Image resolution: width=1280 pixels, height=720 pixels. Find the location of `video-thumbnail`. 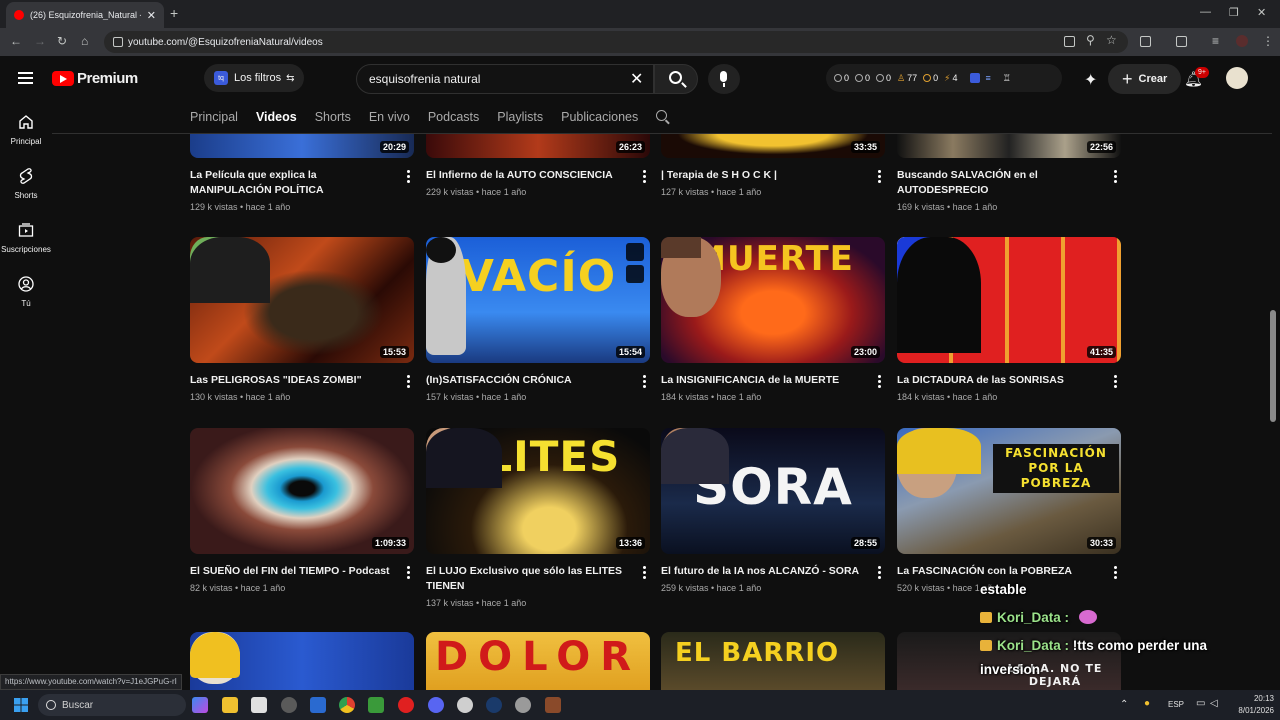

video-thumbnail is located at coordinates (302, 661).